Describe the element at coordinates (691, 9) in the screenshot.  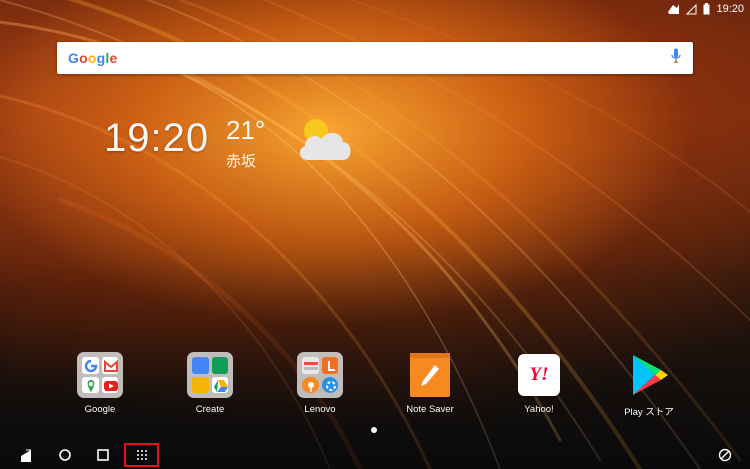
I see `signal-icon` at that location.